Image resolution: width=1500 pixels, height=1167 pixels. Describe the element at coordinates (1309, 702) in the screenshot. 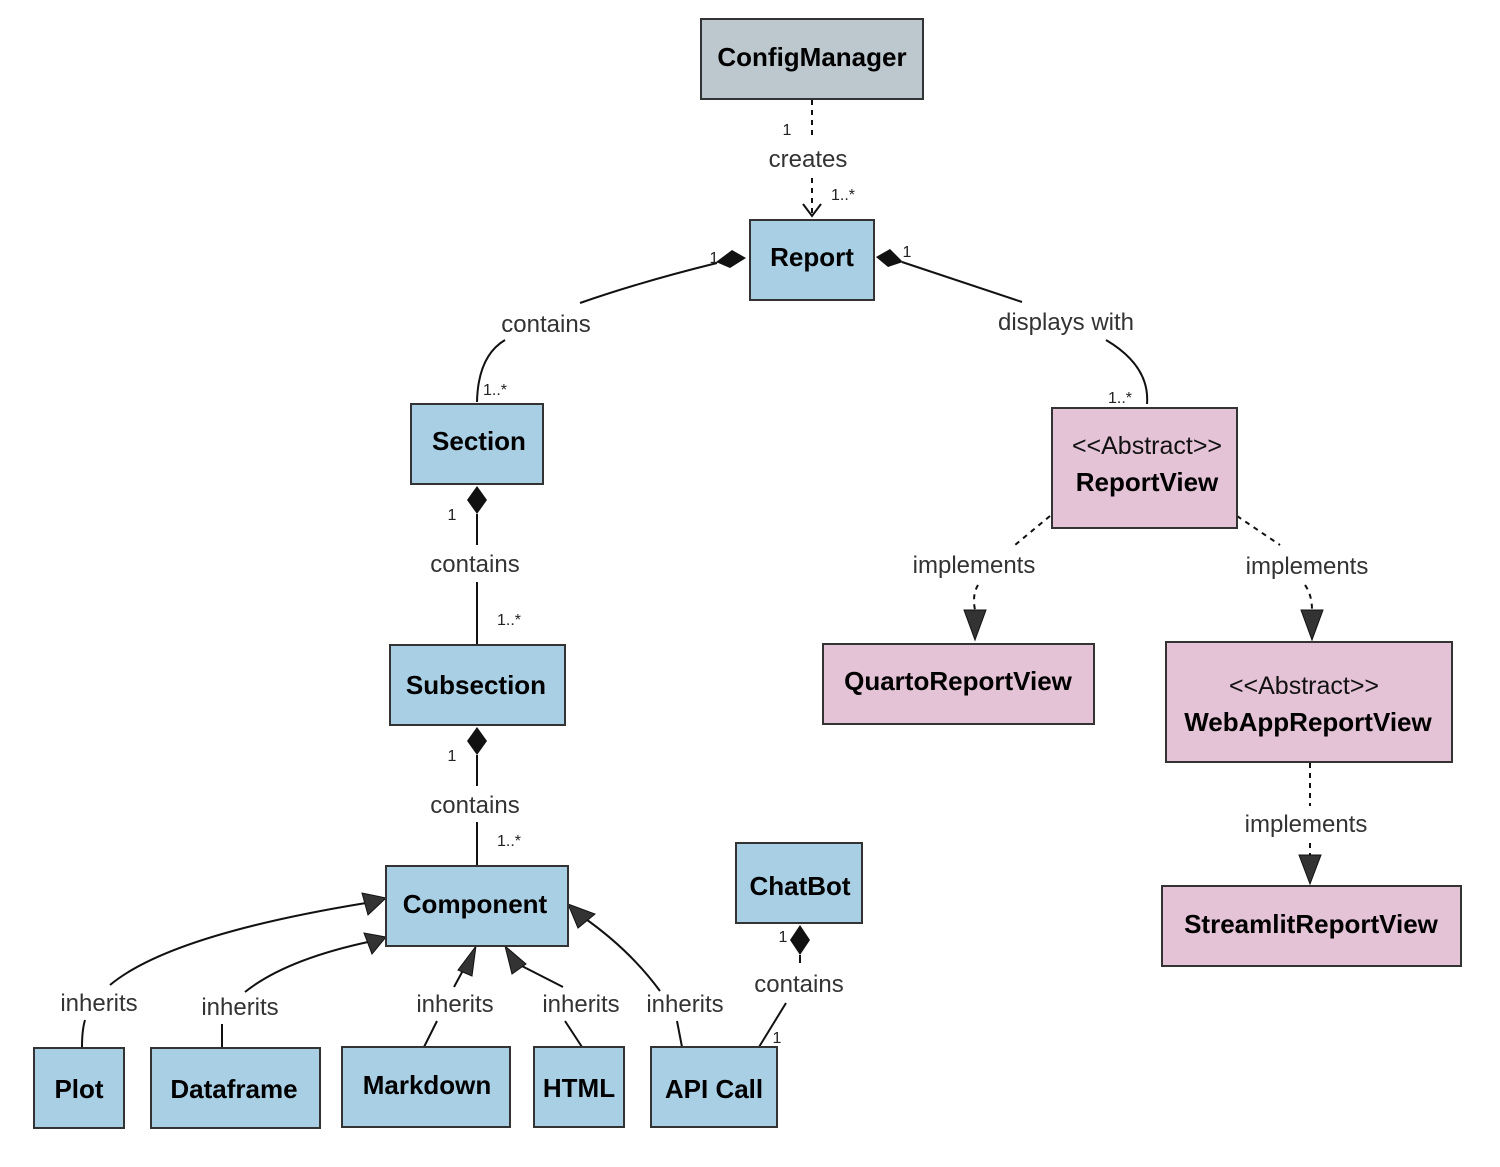

I see `class-webappreportview: <<Abstract>> WebAppReportView` at that location.